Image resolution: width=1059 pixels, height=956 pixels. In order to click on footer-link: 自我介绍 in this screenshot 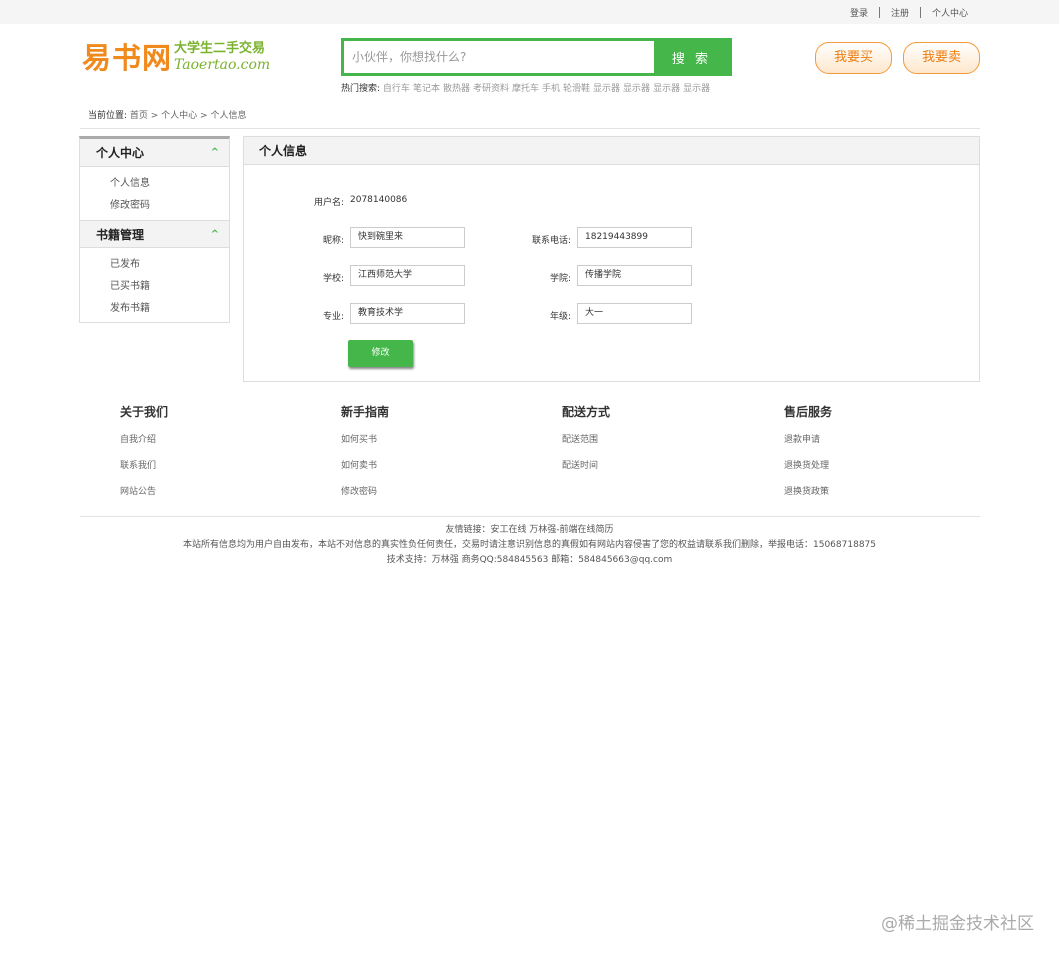, I will do `click(144, 445)`.